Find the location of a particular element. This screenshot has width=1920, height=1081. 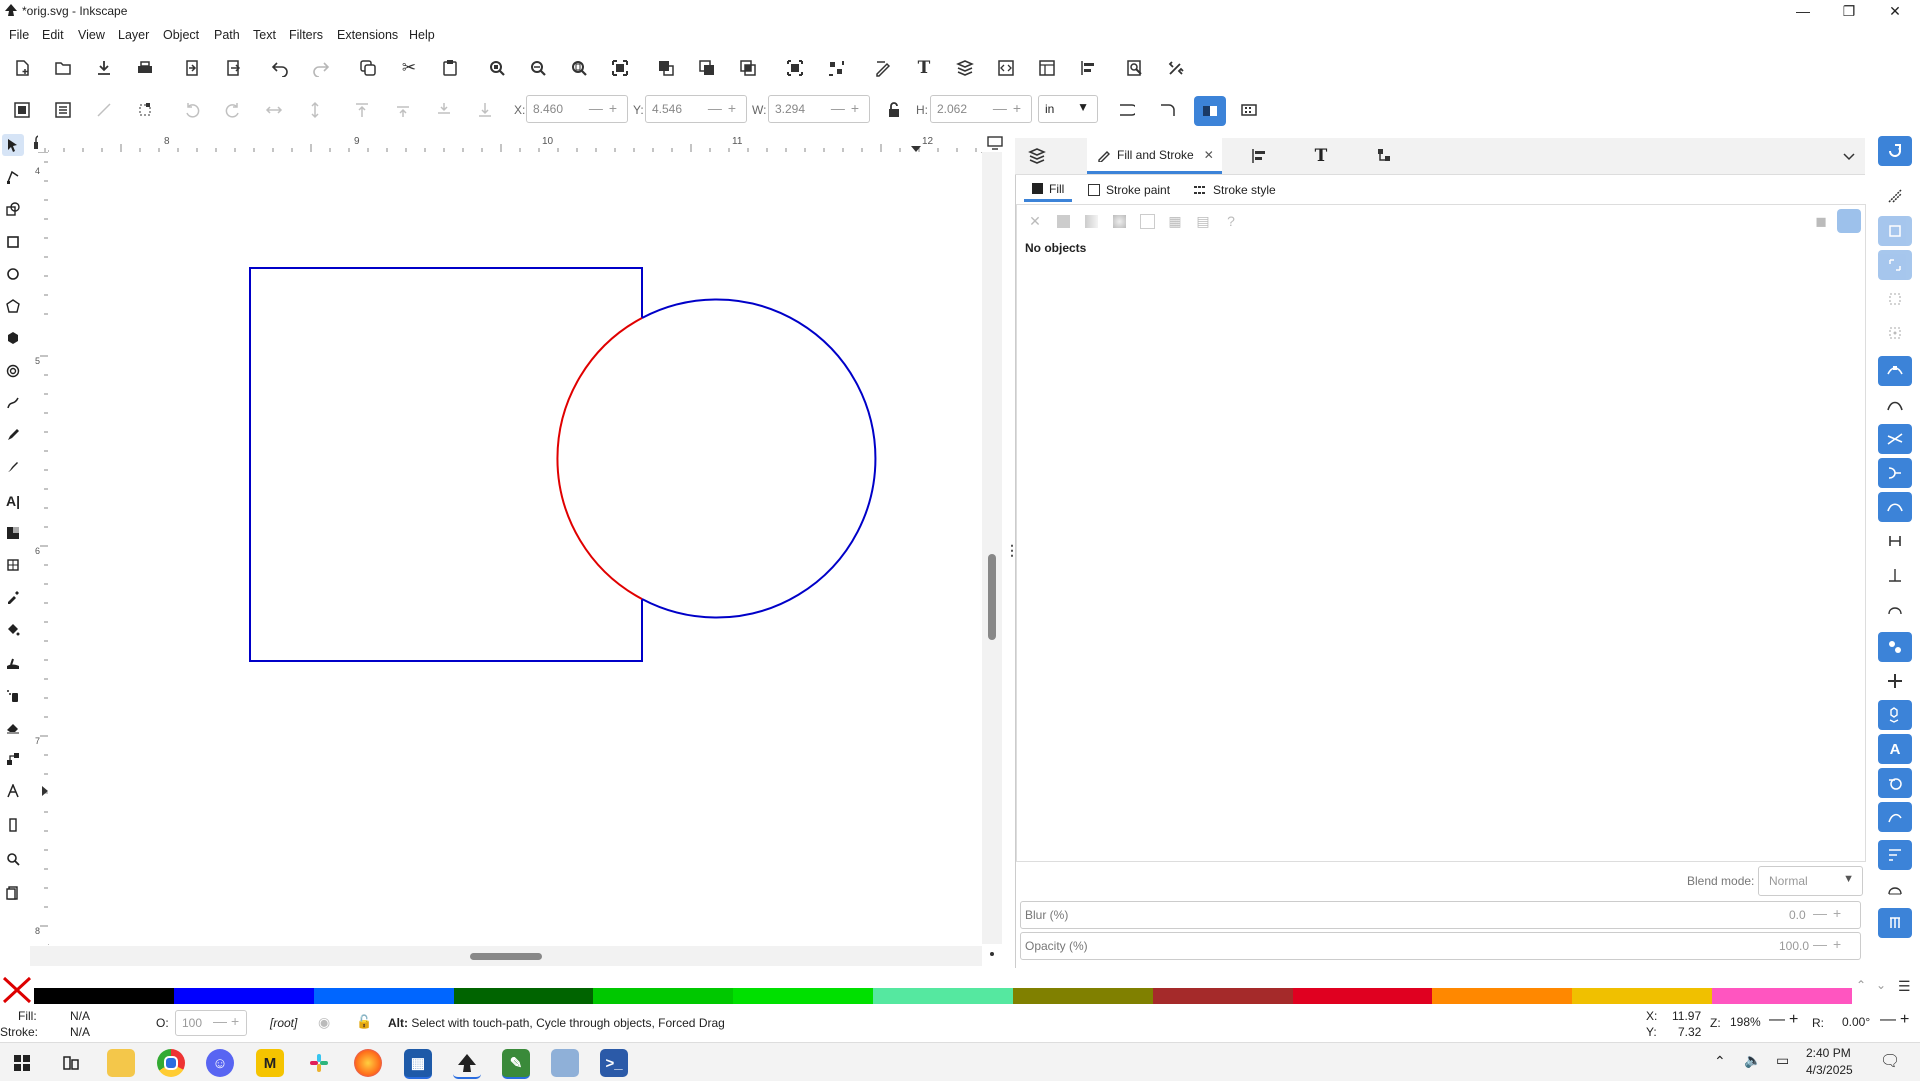

gradient-tool-icon is located at coordinates (13, 533).